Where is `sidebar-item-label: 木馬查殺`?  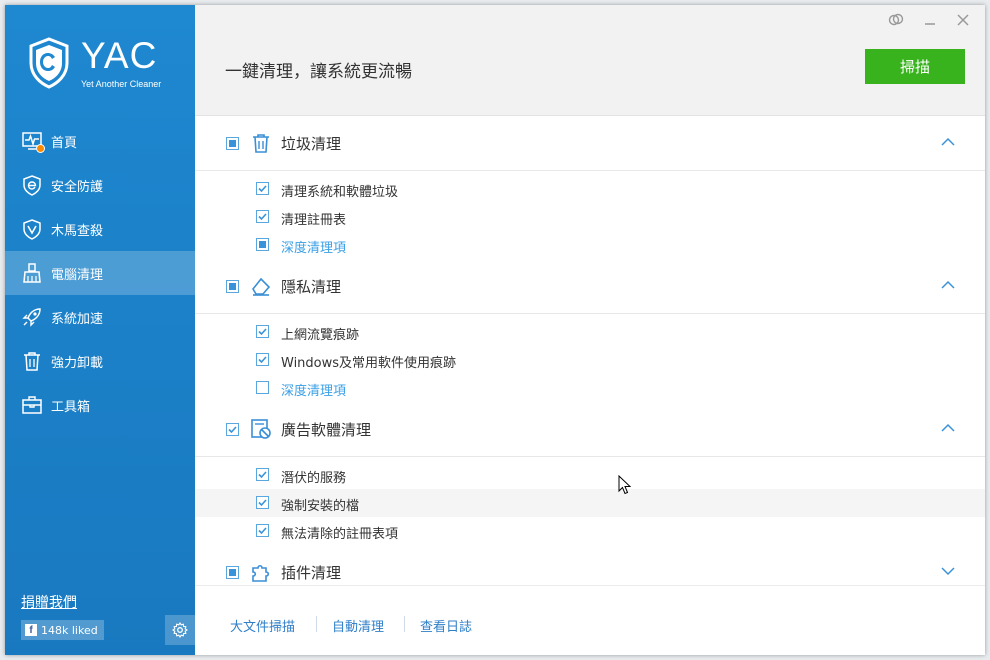 sidebar-item-label: 木馬查殺 is located at coordinates (77, 231).